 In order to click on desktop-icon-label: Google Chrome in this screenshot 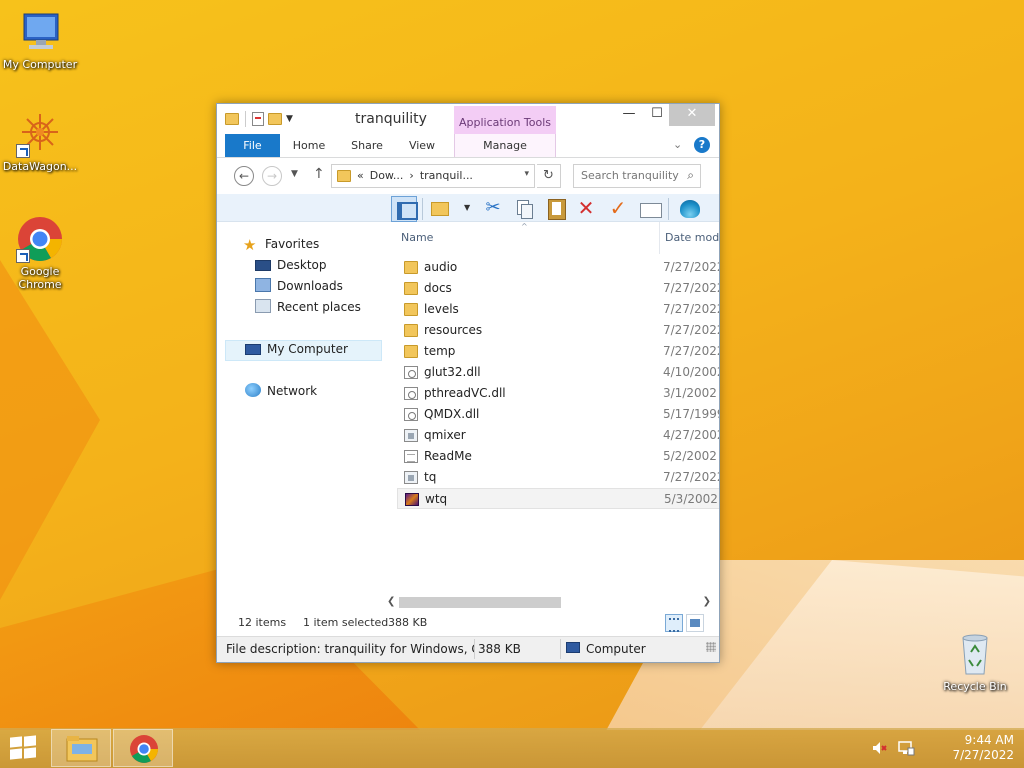, I will do `click(40, 278)`.